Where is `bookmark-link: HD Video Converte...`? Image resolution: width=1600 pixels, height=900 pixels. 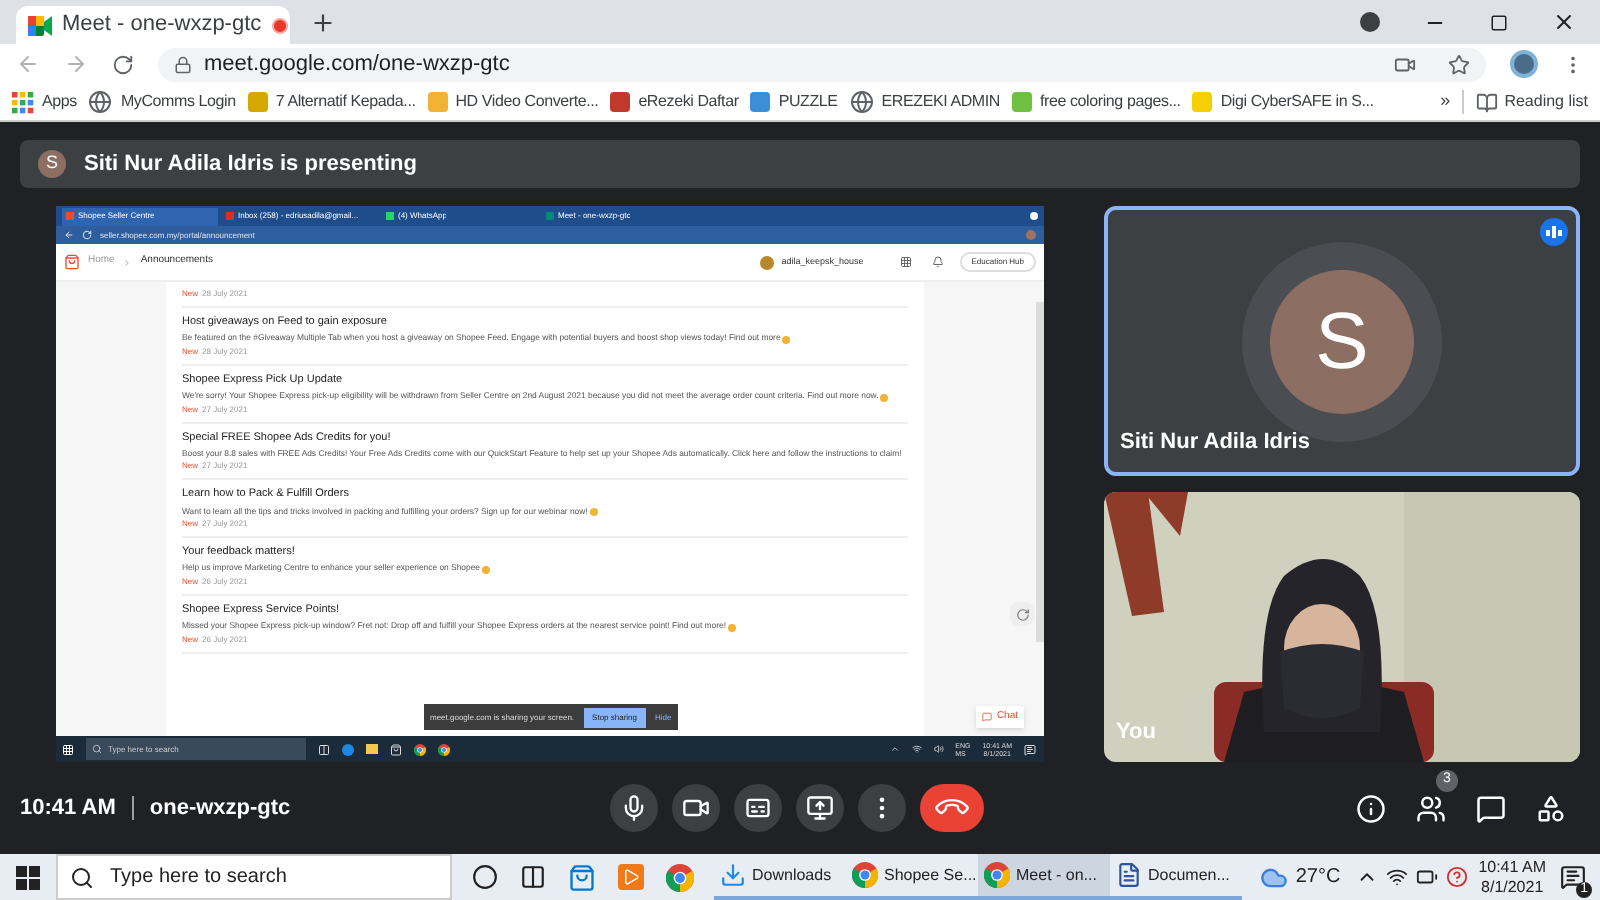 bookmark-link: HD Video Converte... is located at coordinates (527, 102).